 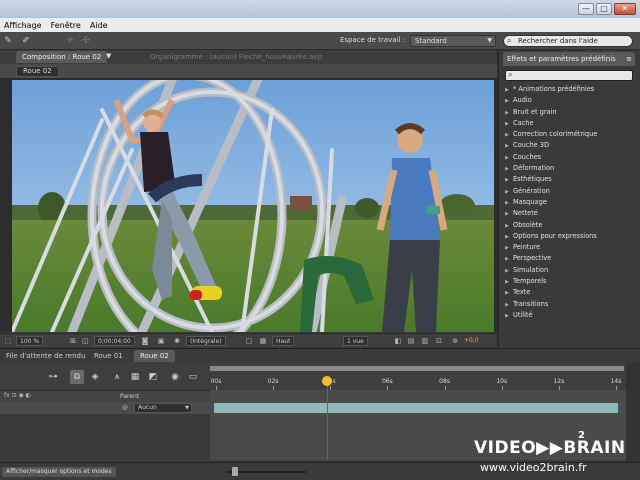 I want to click on 3d-draft-icon: ◈, so click(x=95, y=377).